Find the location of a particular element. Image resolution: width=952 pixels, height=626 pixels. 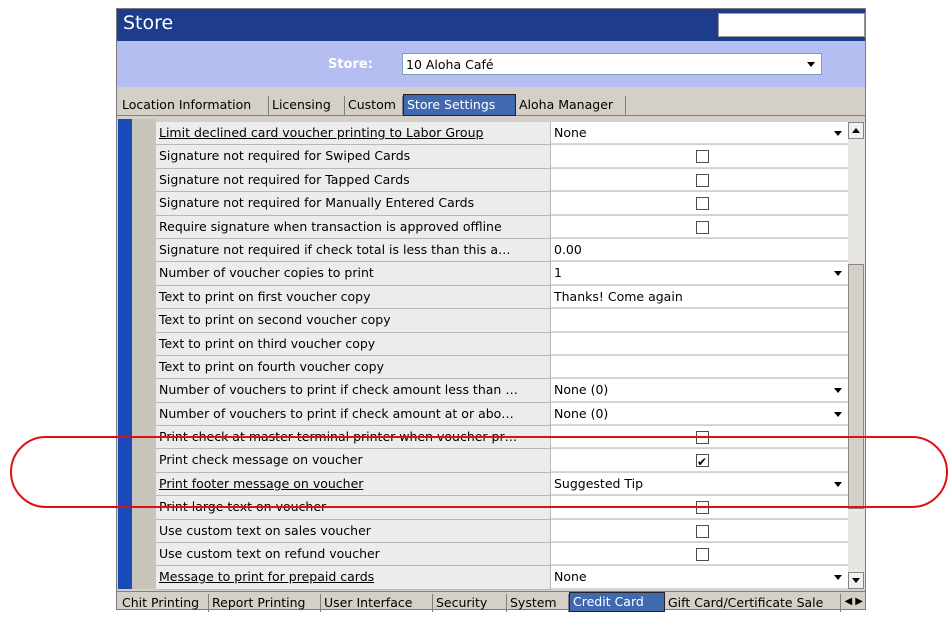

setting-label: Text to print on first voucher copy is located at coordinates (353, 297).